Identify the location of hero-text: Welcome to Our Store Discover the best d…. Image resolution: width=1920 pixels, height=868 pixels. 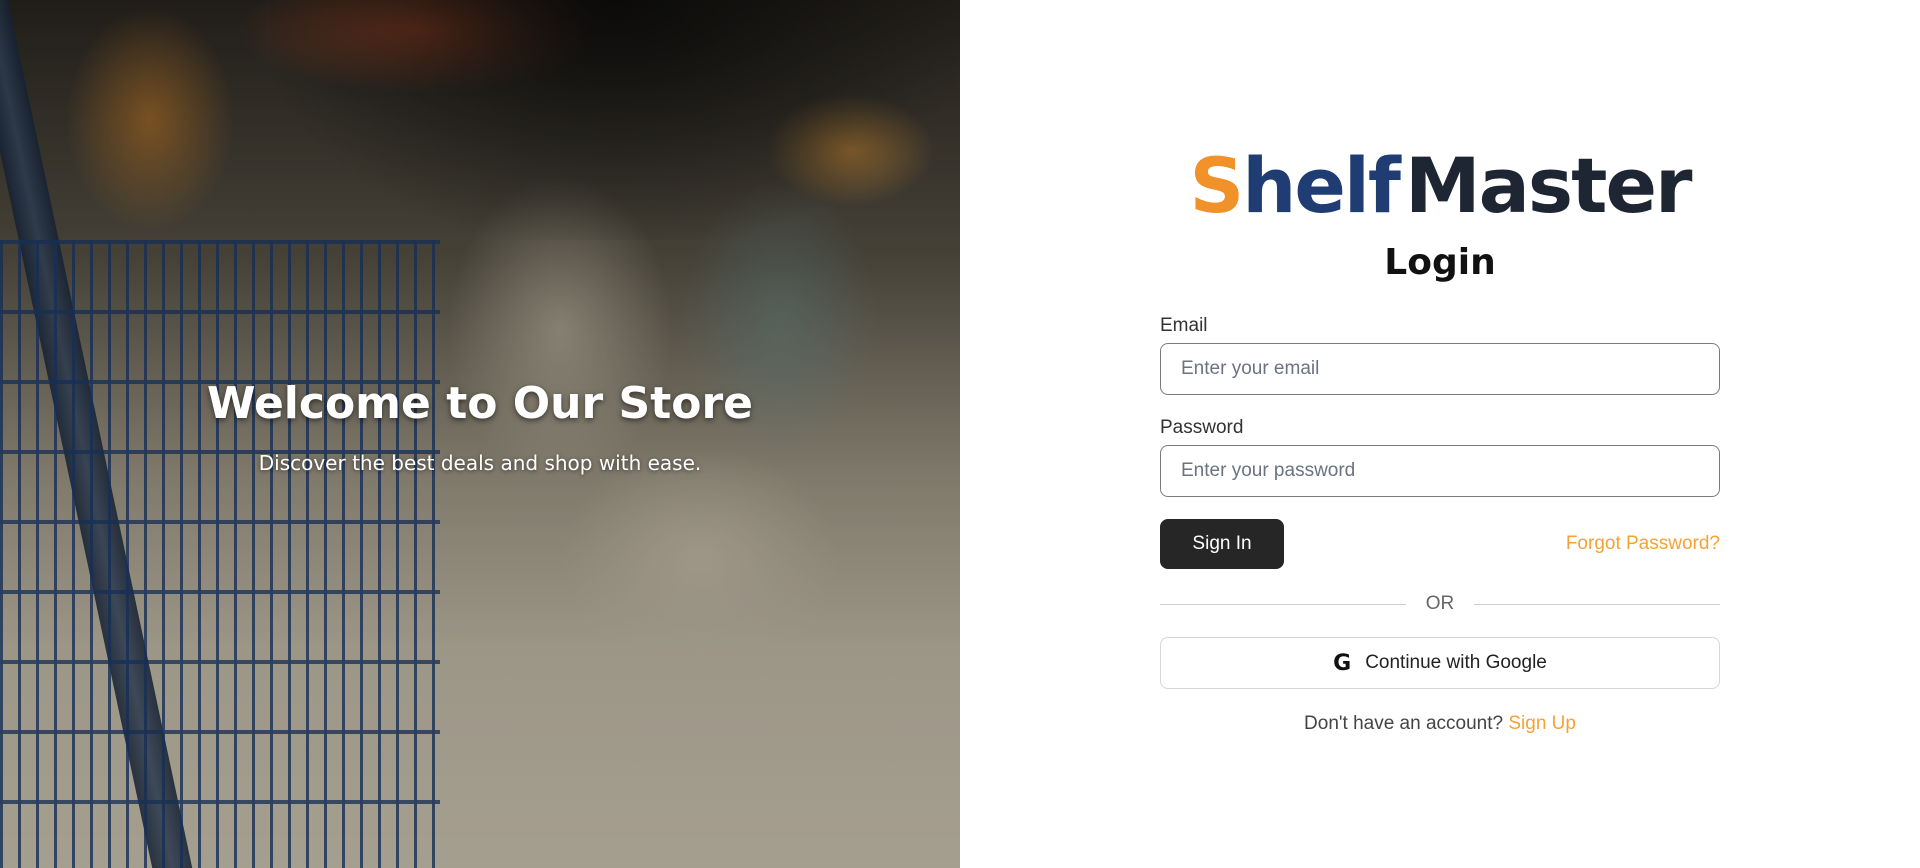
(480, 426).